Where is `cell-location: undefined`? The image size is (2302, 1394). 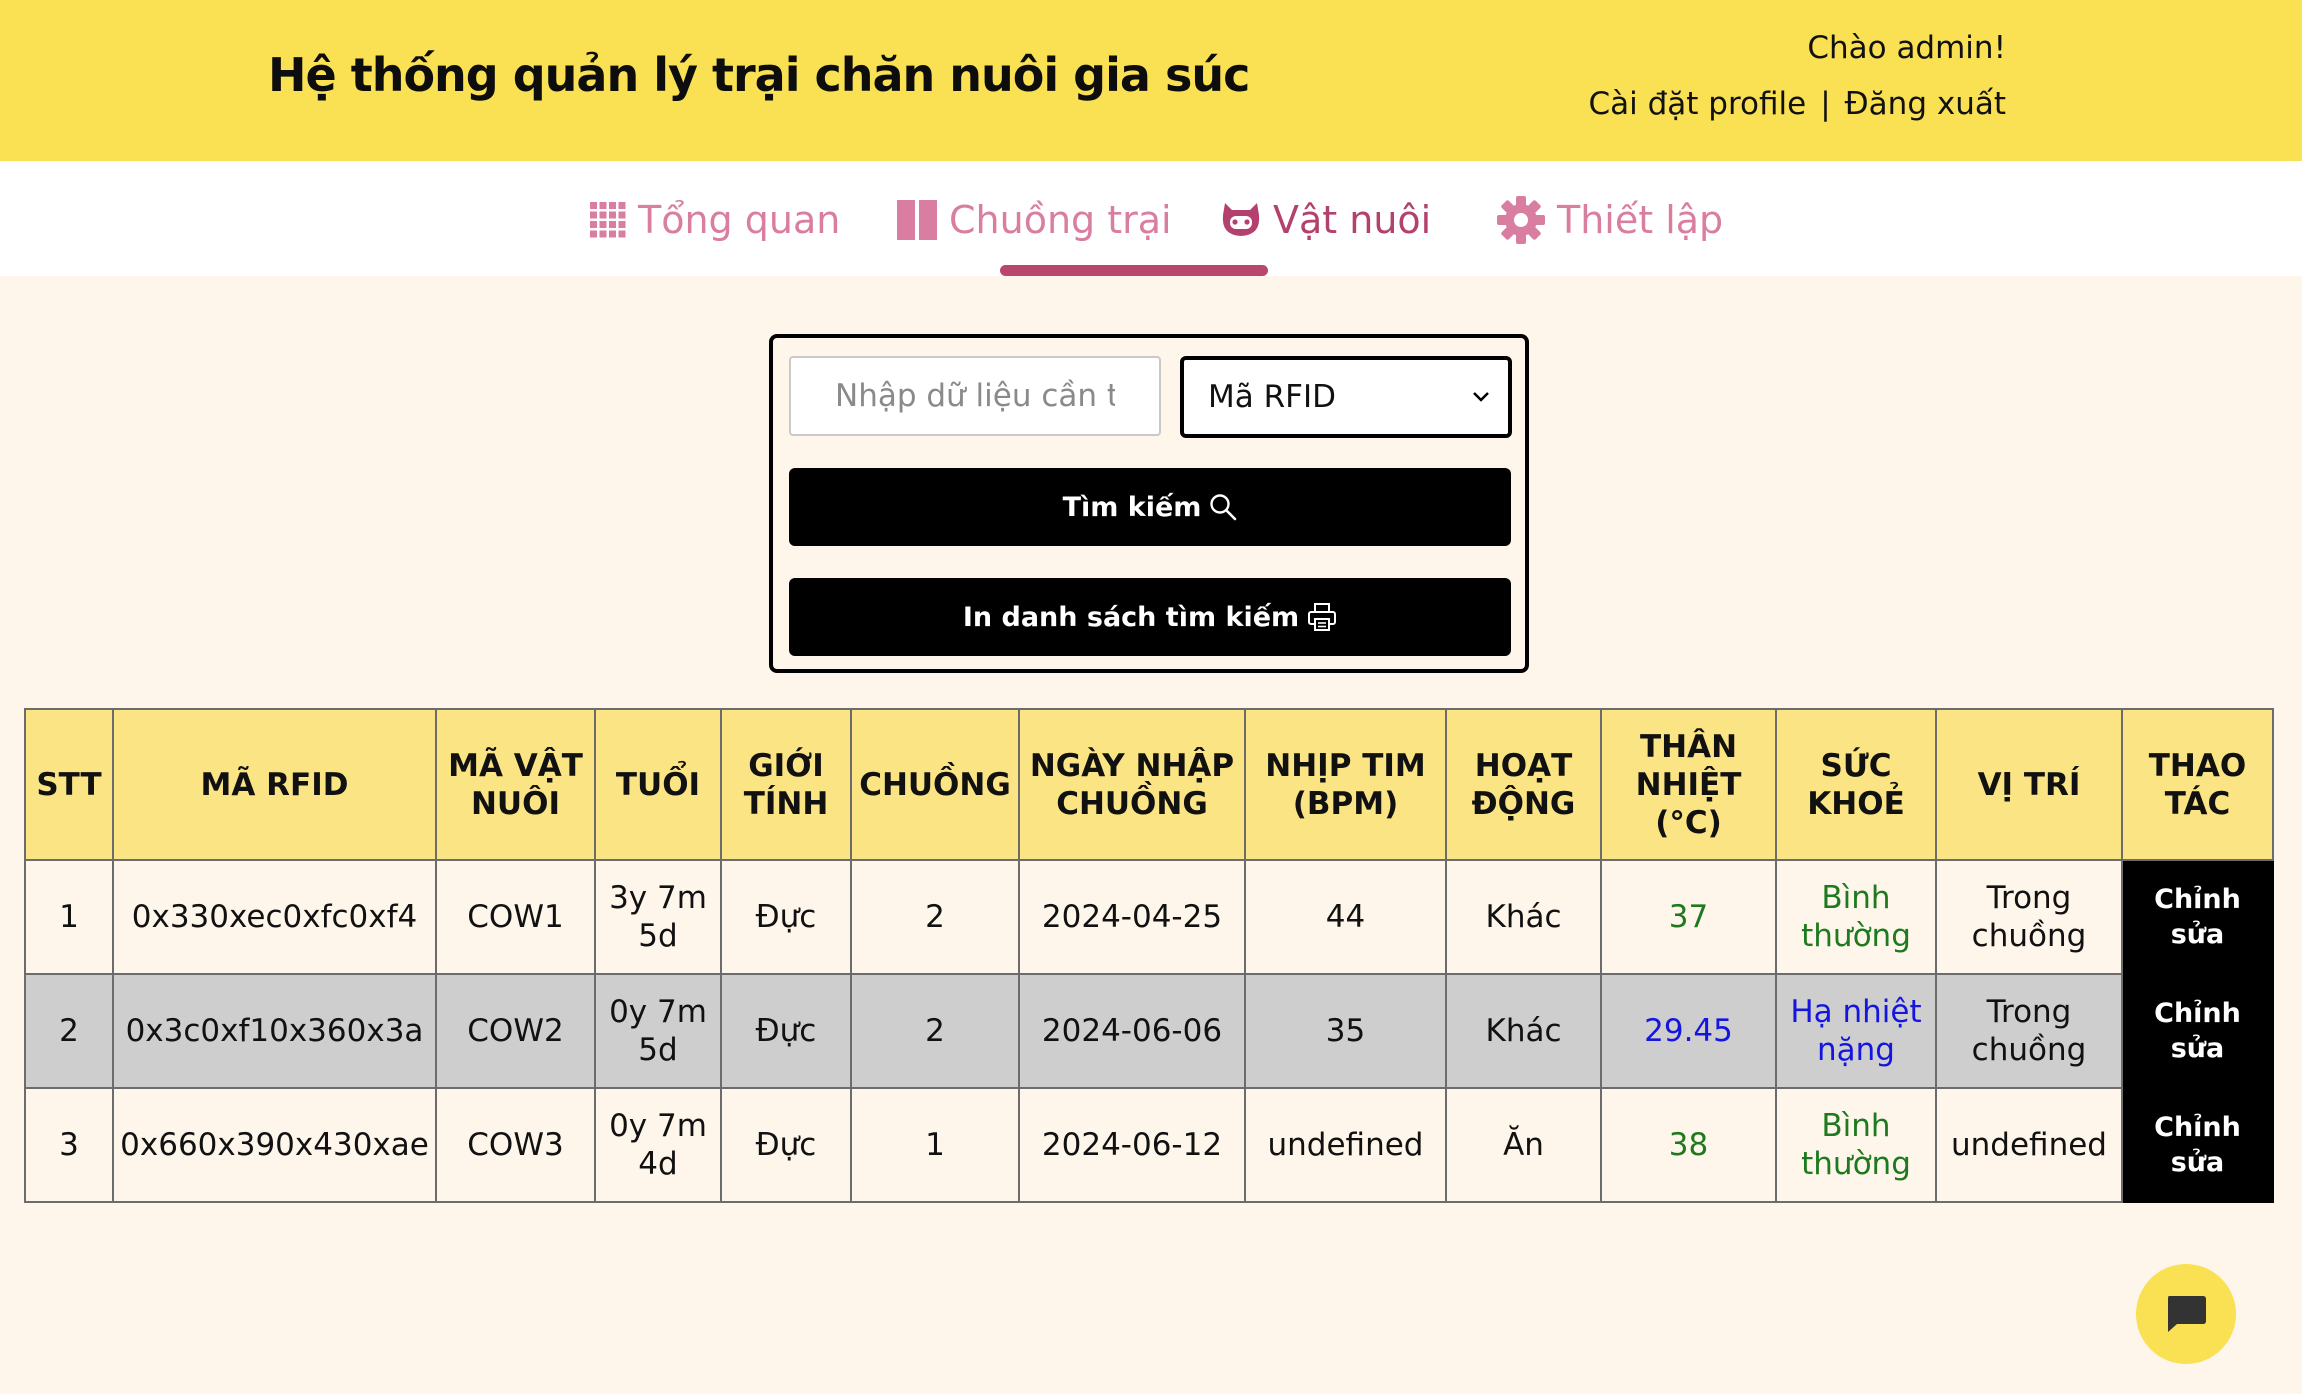 cell-location: undefined is located at coordinates (2029, 1145).